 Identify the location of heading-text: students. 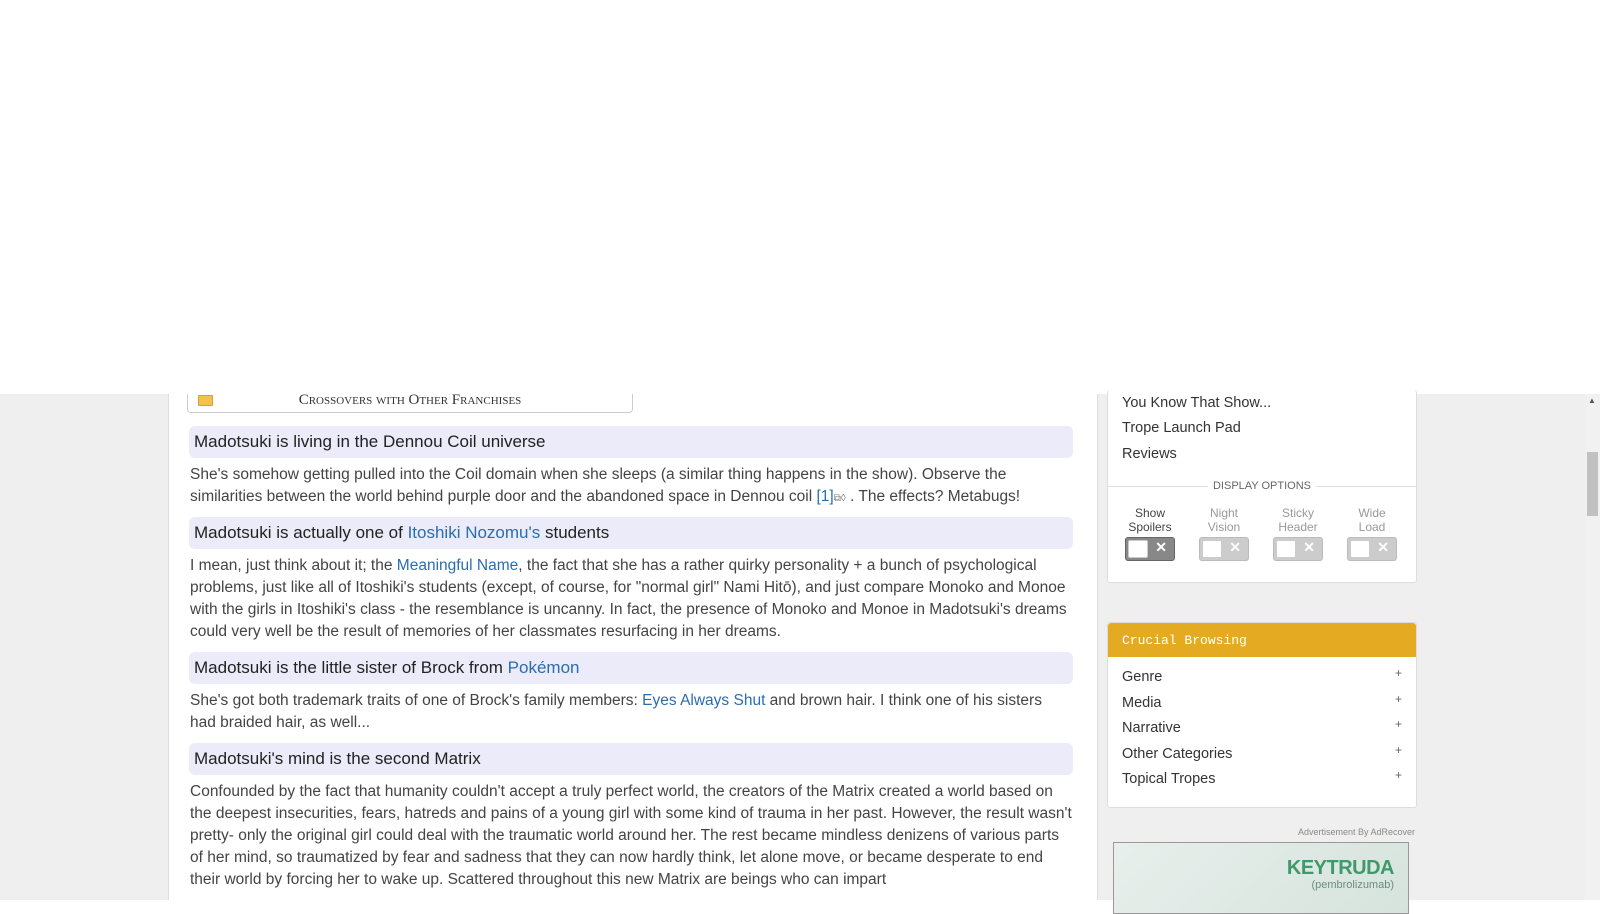
(575, 532).